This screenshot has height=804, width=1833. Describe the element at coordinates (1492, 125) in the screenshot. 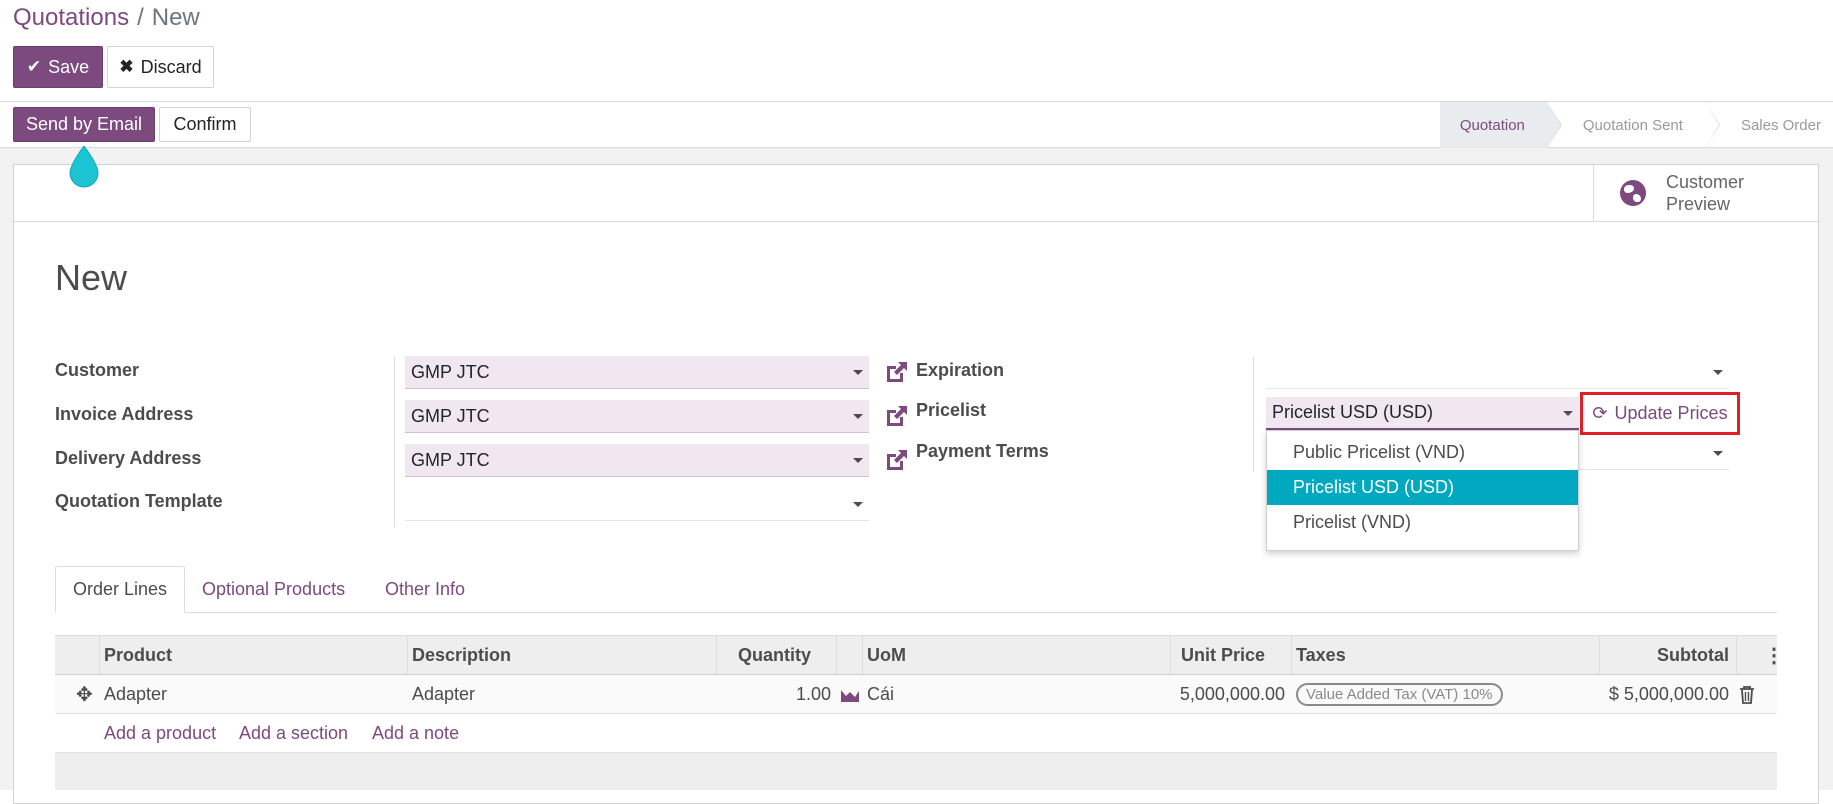

I see `status-step-label: Quotation` at that location.